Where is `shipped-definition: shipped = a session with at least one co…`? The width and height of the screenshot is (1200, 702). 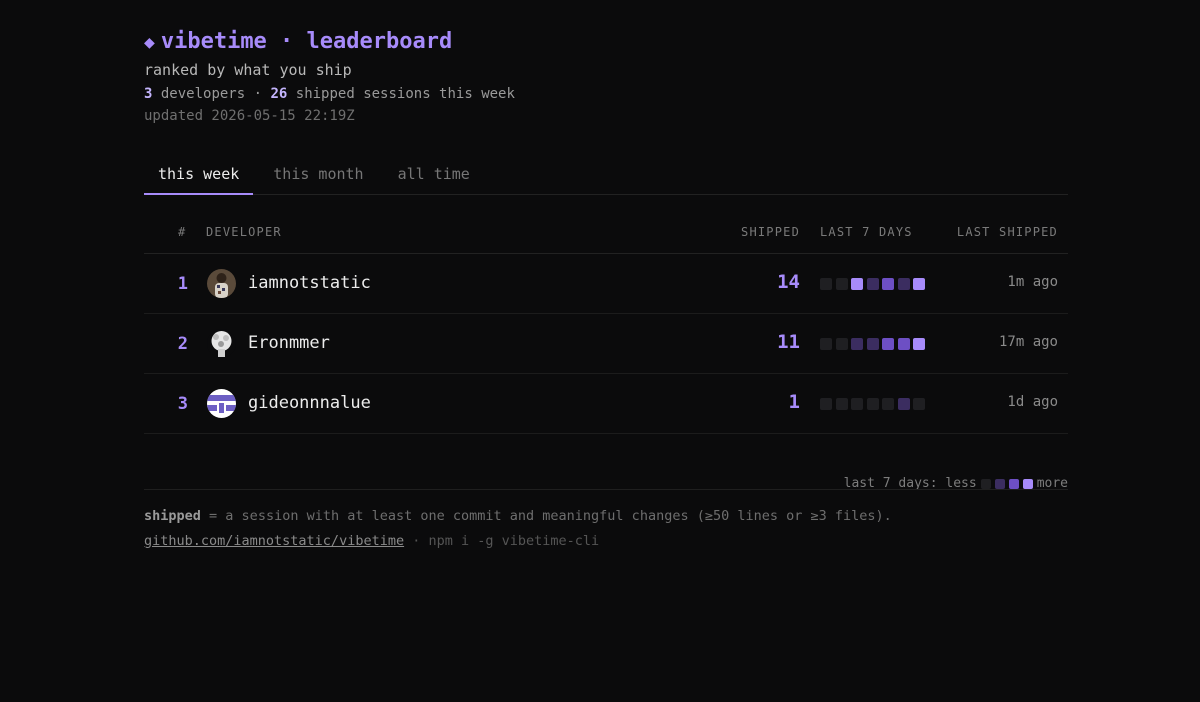
shipped-definition: shipped = a session with at least one co… is located at coordinates (518, 516).